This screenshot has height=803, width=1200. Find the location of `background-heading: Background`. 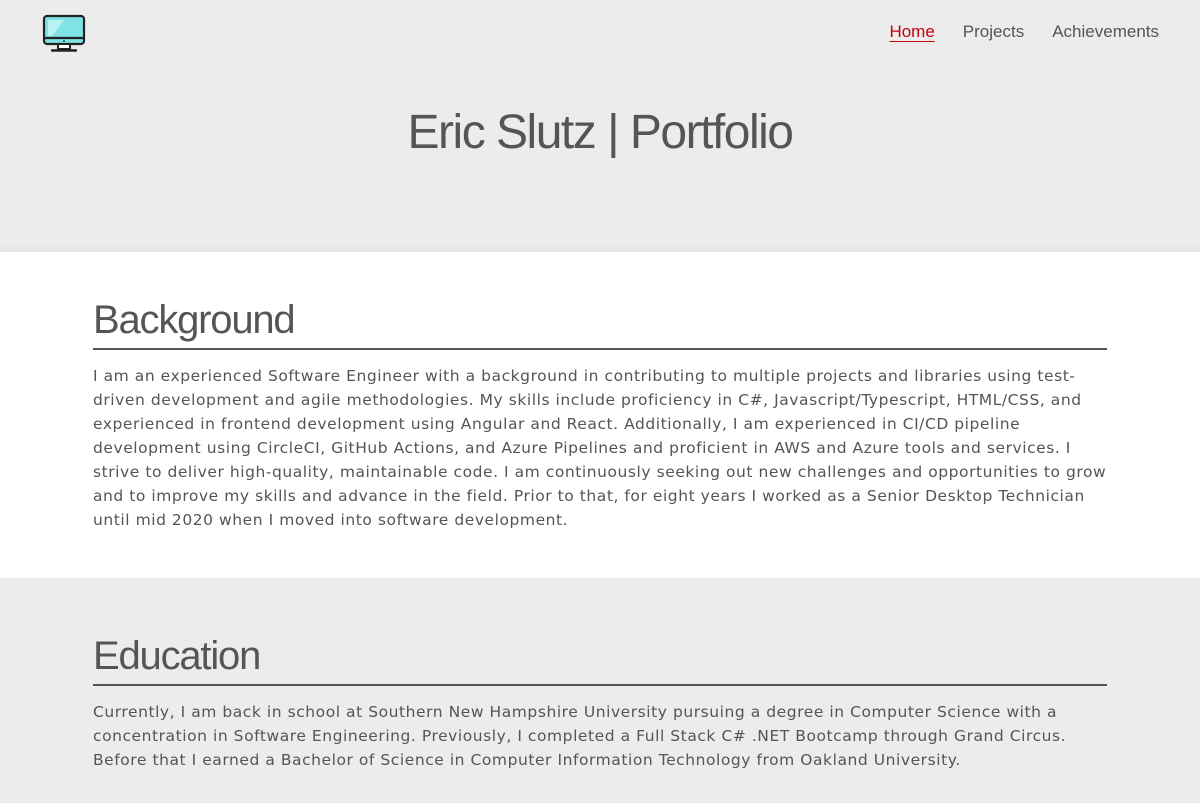

background-heading: Background is located at coordinates (600, 301).